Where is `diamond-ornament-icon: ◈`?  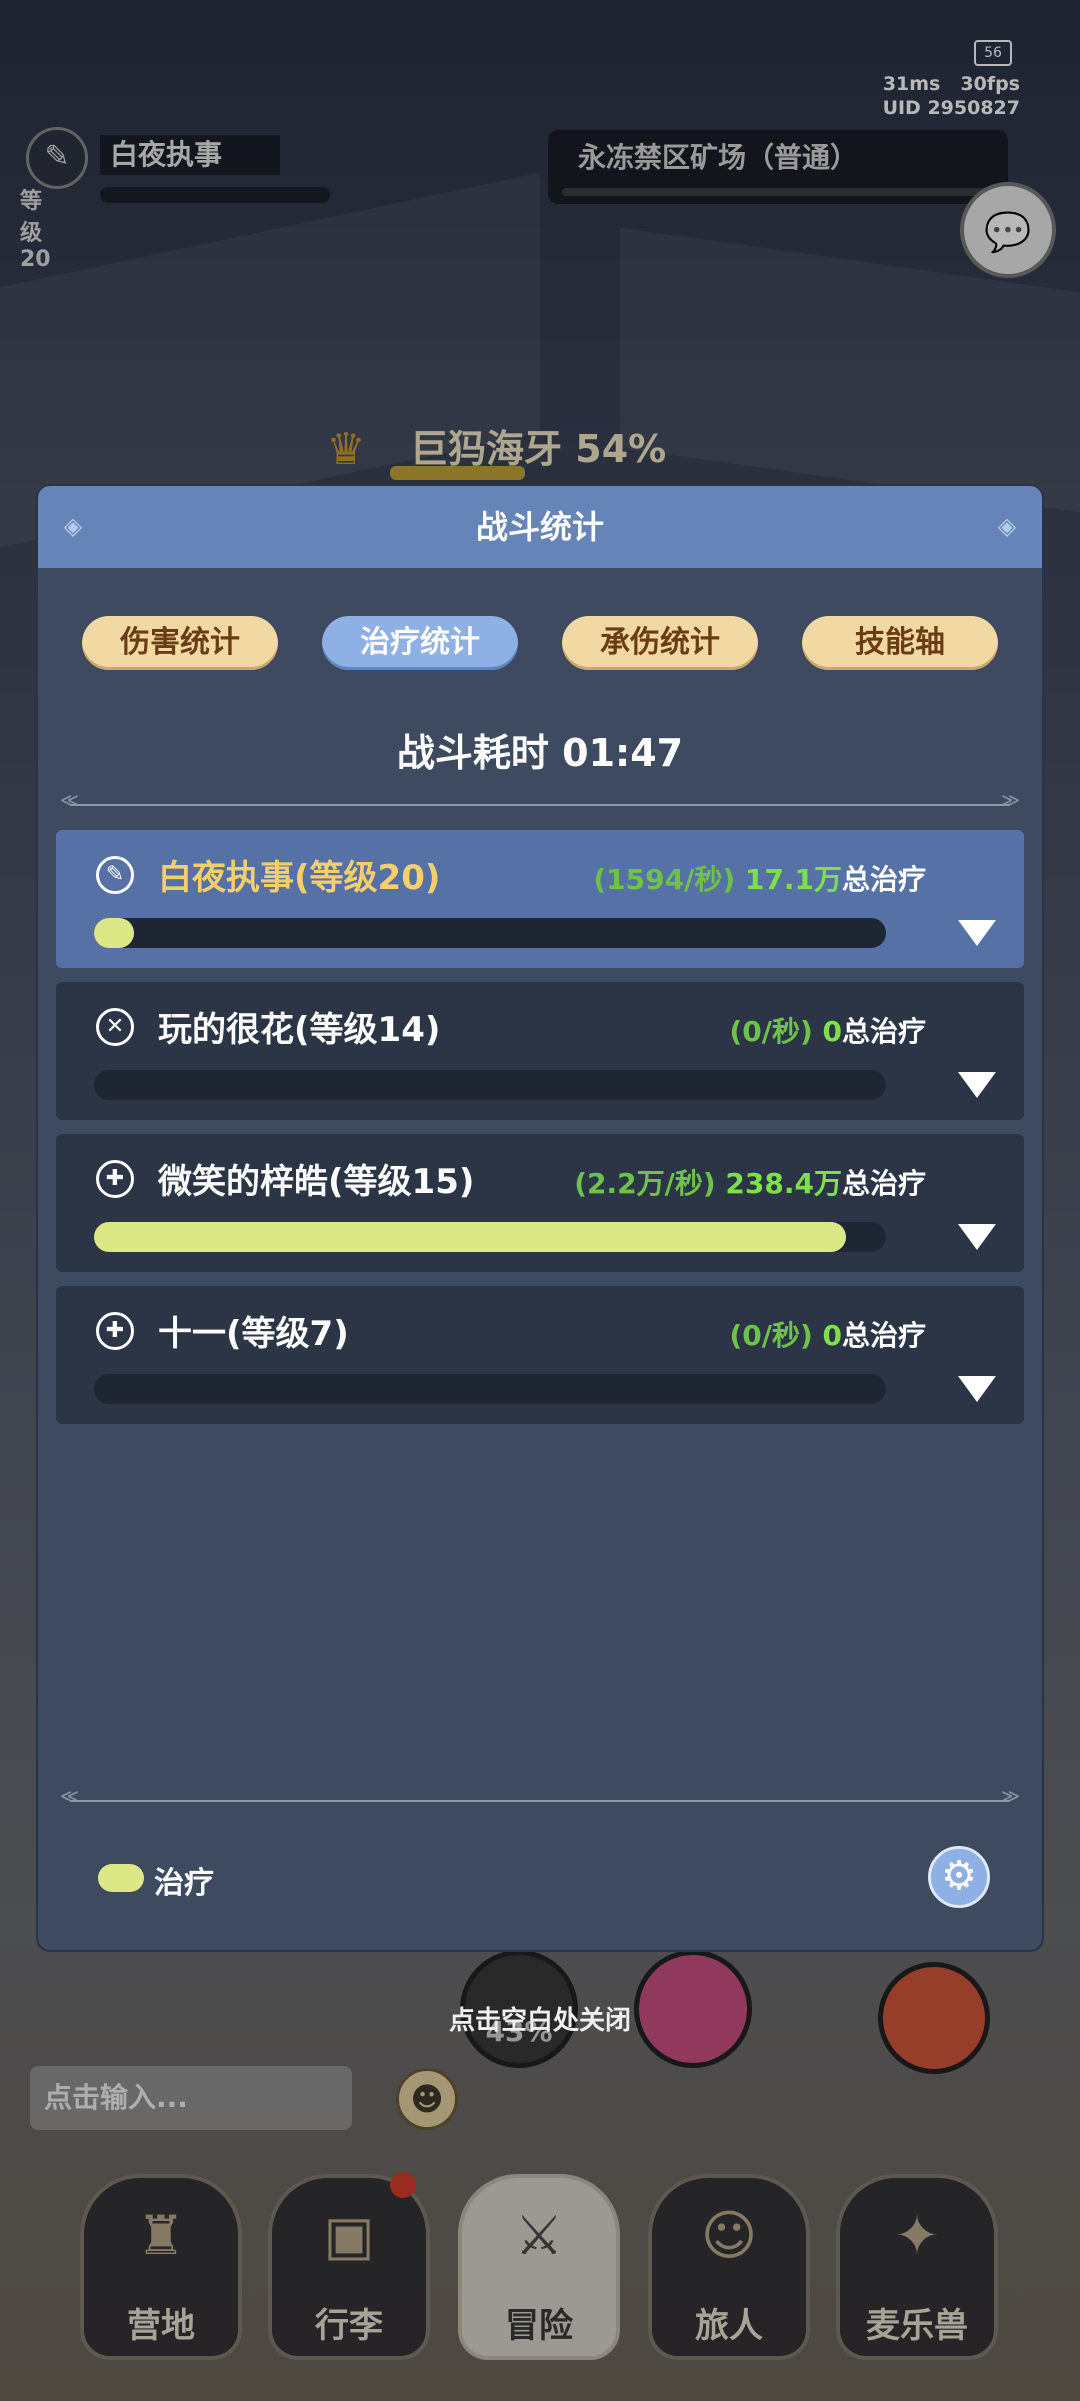 diamond-ornament-icon: ◈ is located at coordinates (1007, 526).